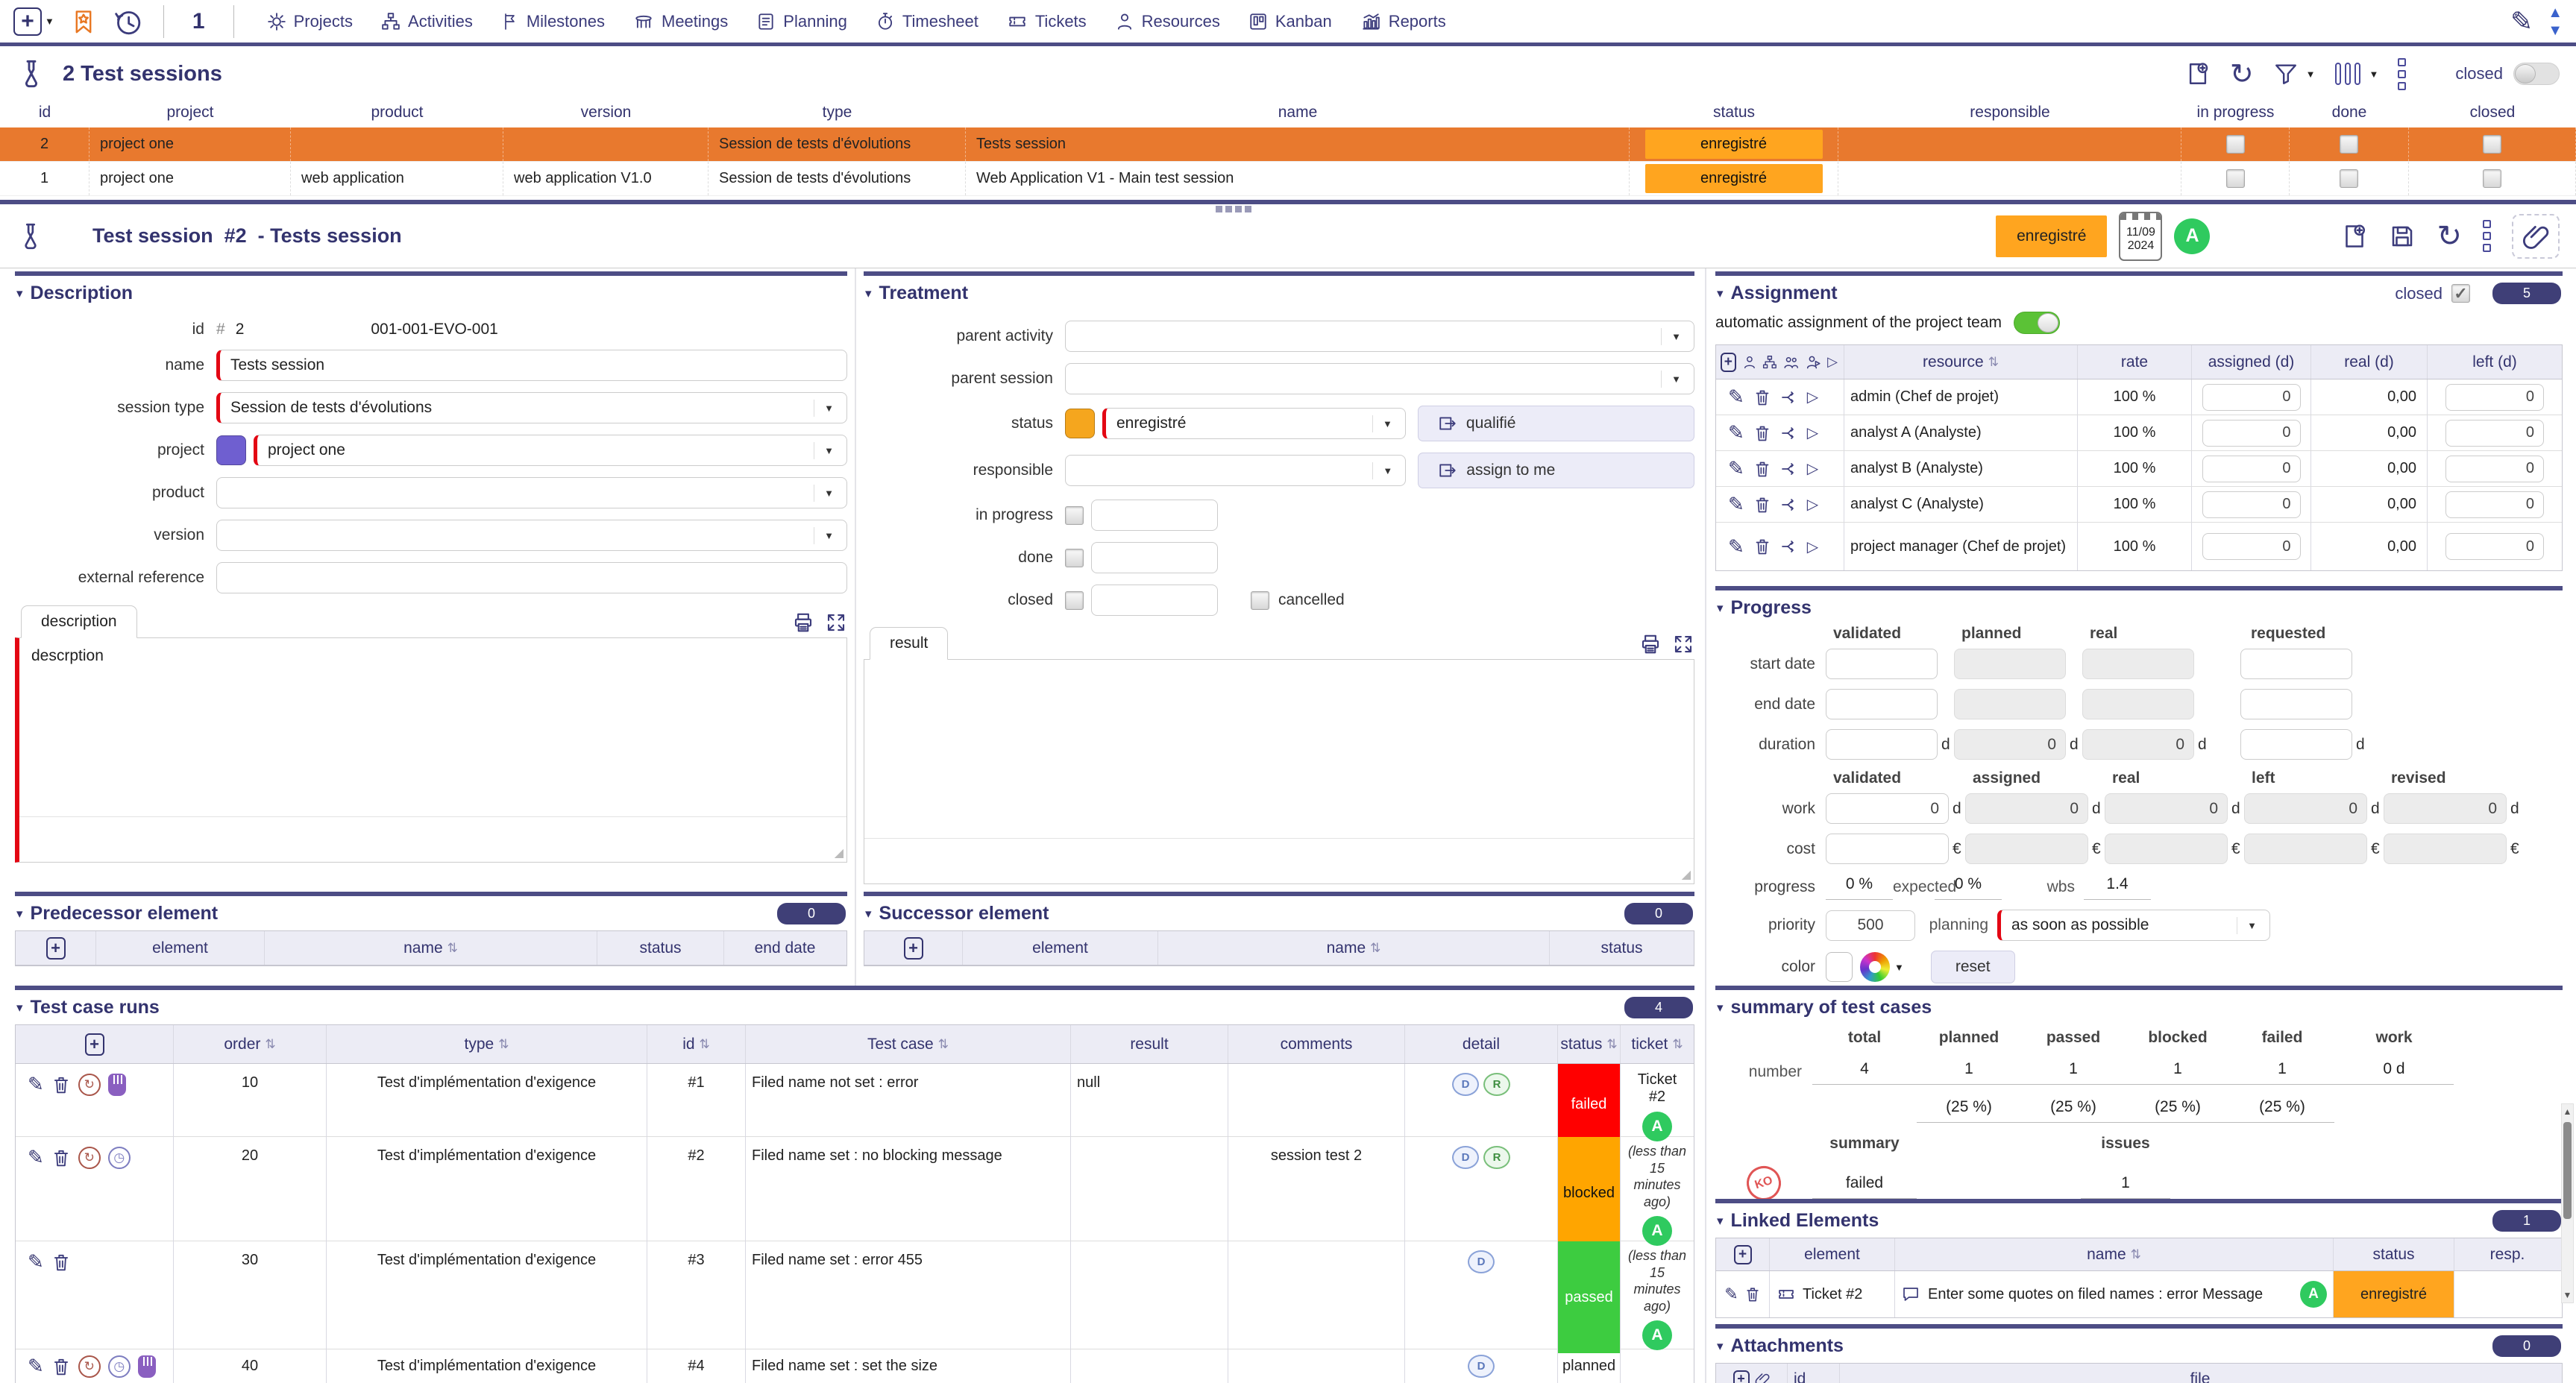 The width and height of the screenshot is (2576, 1383). I want to click on start-requested-field, so click(2296, 664).